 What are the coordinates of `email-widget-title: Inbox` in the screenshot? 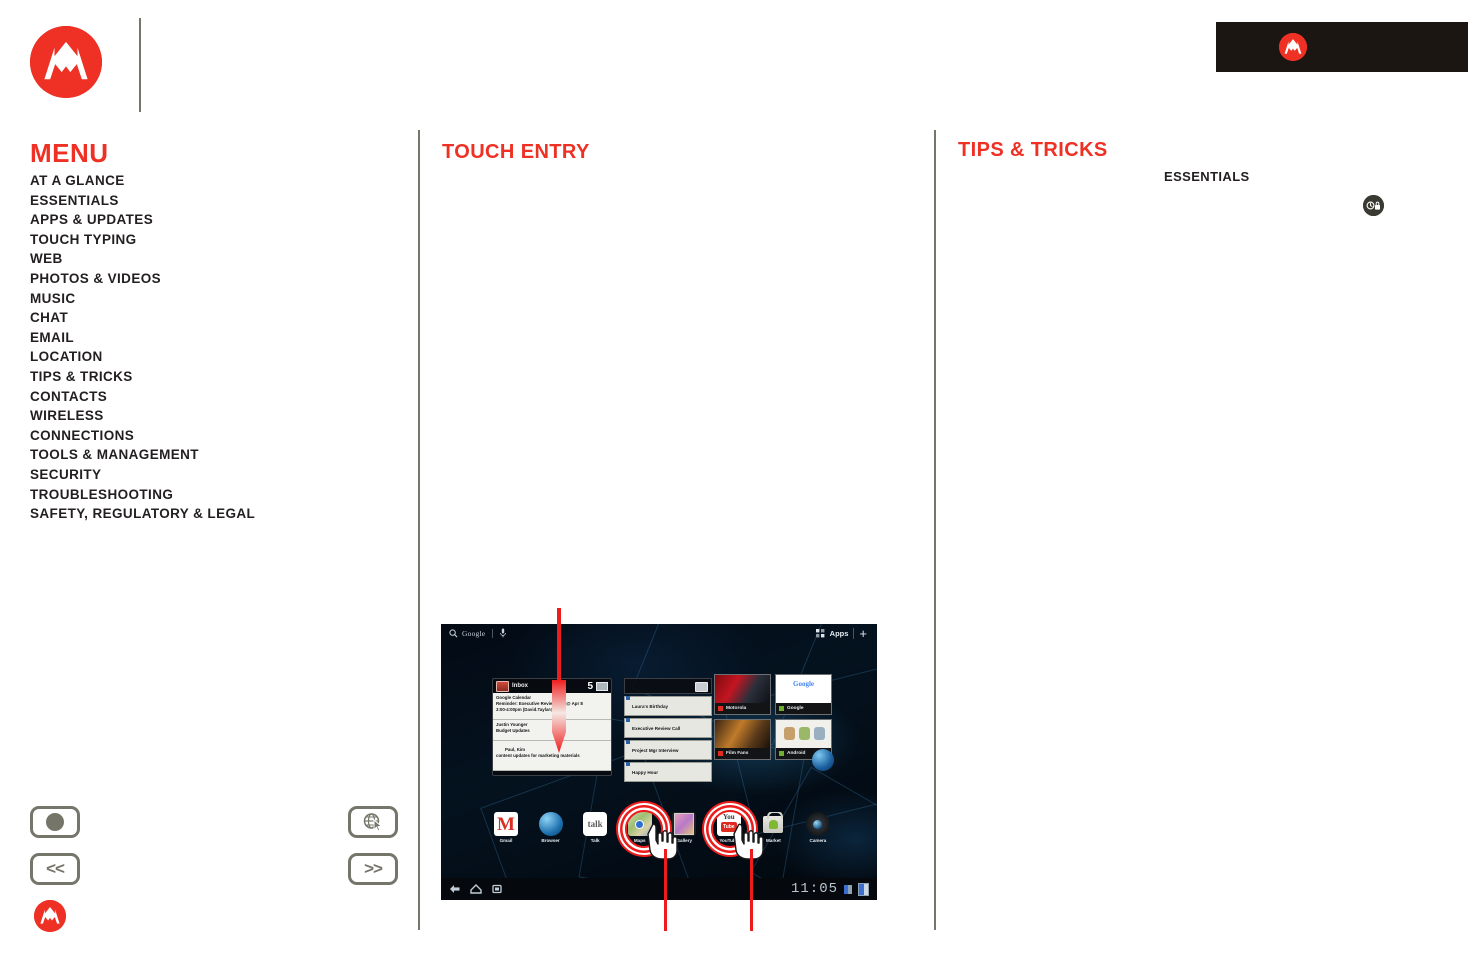 It's located at (520, 686).